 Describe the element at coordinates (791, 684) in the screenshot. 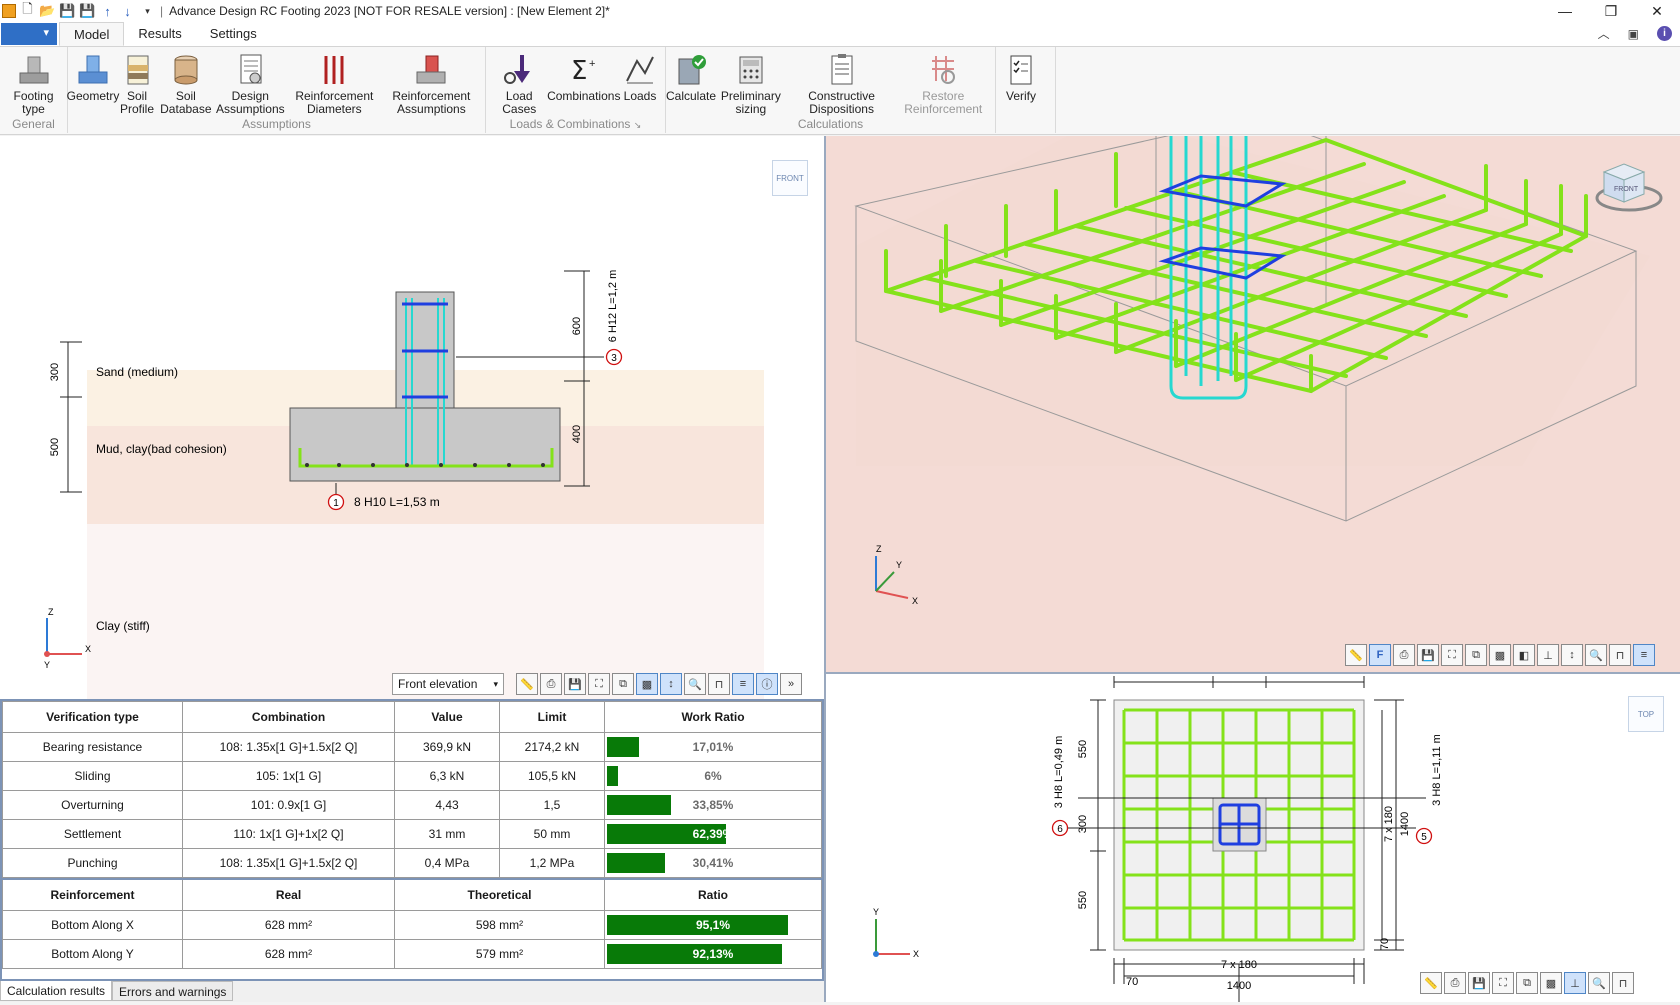

I see `expand-toolbar-icon: »` at that location.